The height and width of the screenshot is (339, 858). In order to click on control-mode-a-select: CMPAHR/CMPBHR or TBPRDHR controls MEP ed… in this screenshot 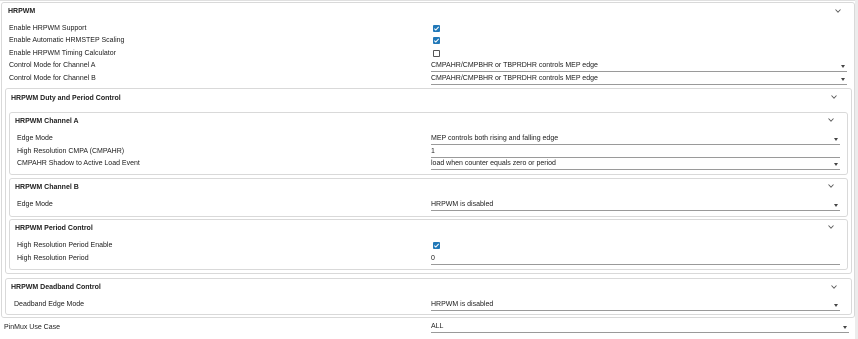, I will do `click(639, 67)`.